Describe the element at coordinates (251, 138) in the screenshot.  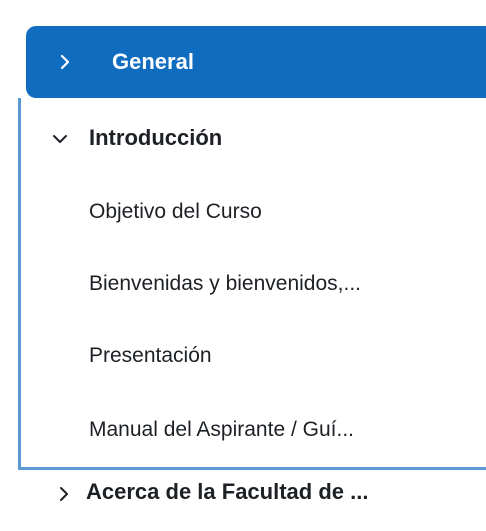
I see `subsection-introduccion: Introducción` at that location.